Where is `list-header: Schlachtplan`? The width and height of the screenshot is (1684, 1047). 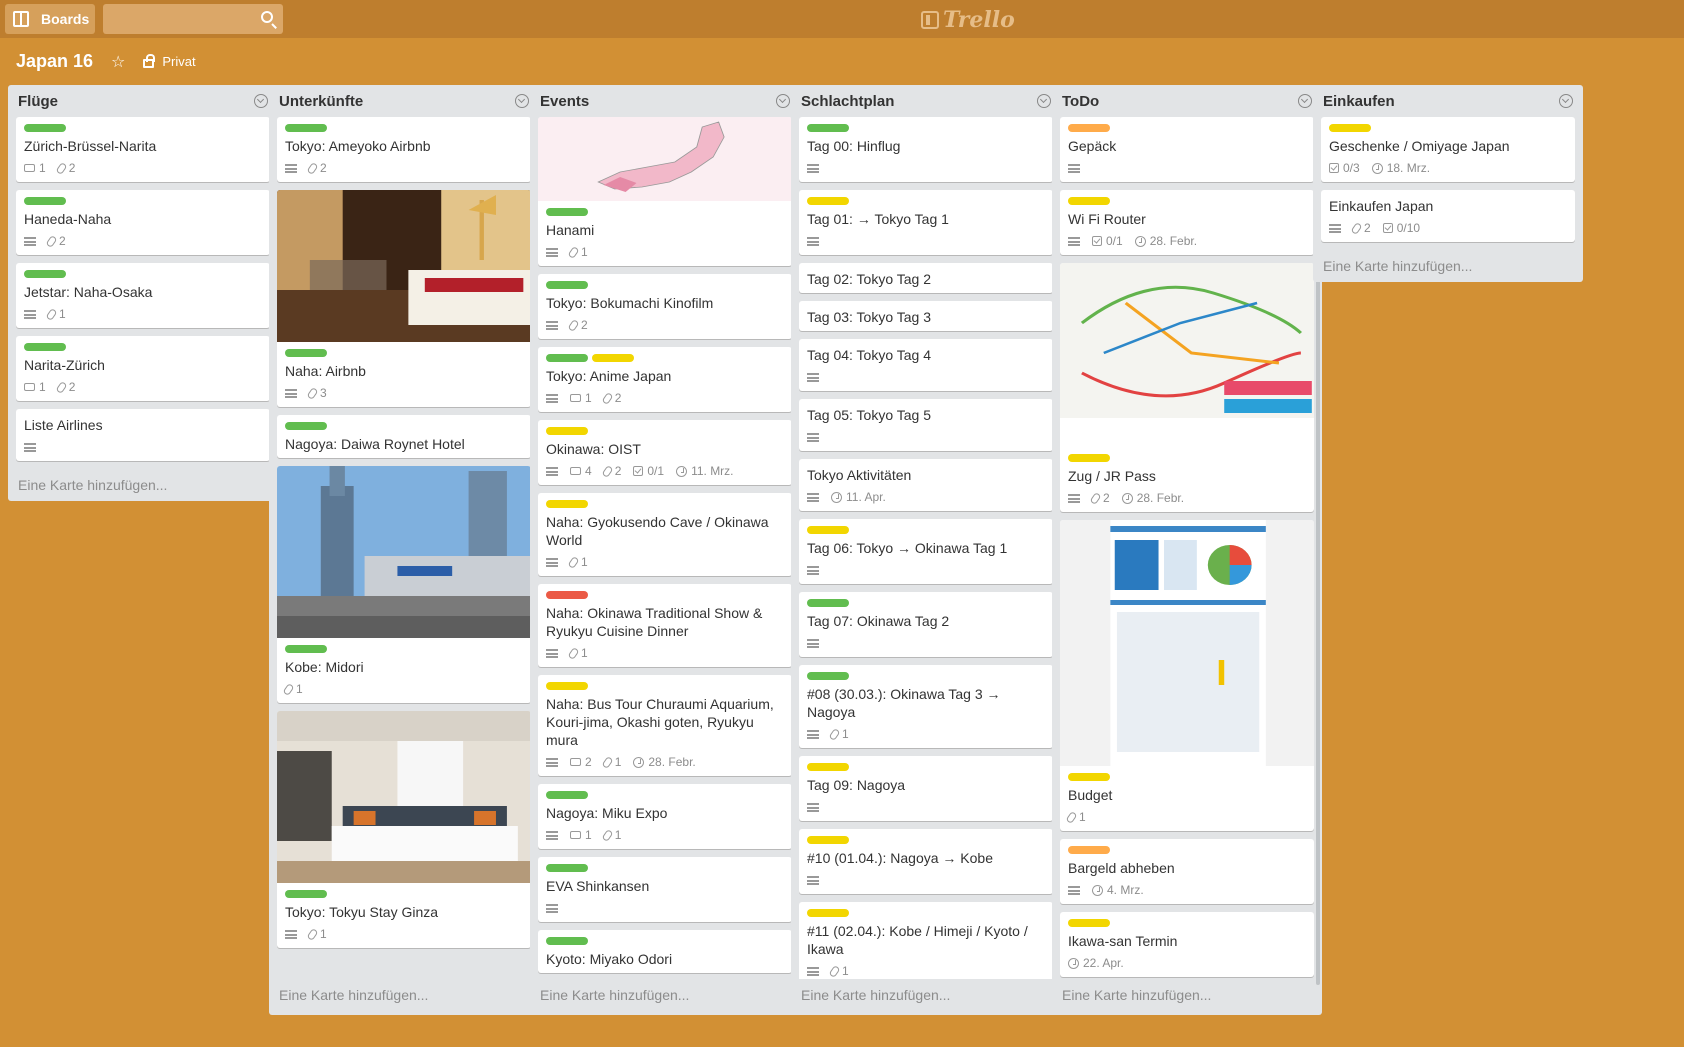
list-header: Schlachtplan is located at coordinates (926, 101).